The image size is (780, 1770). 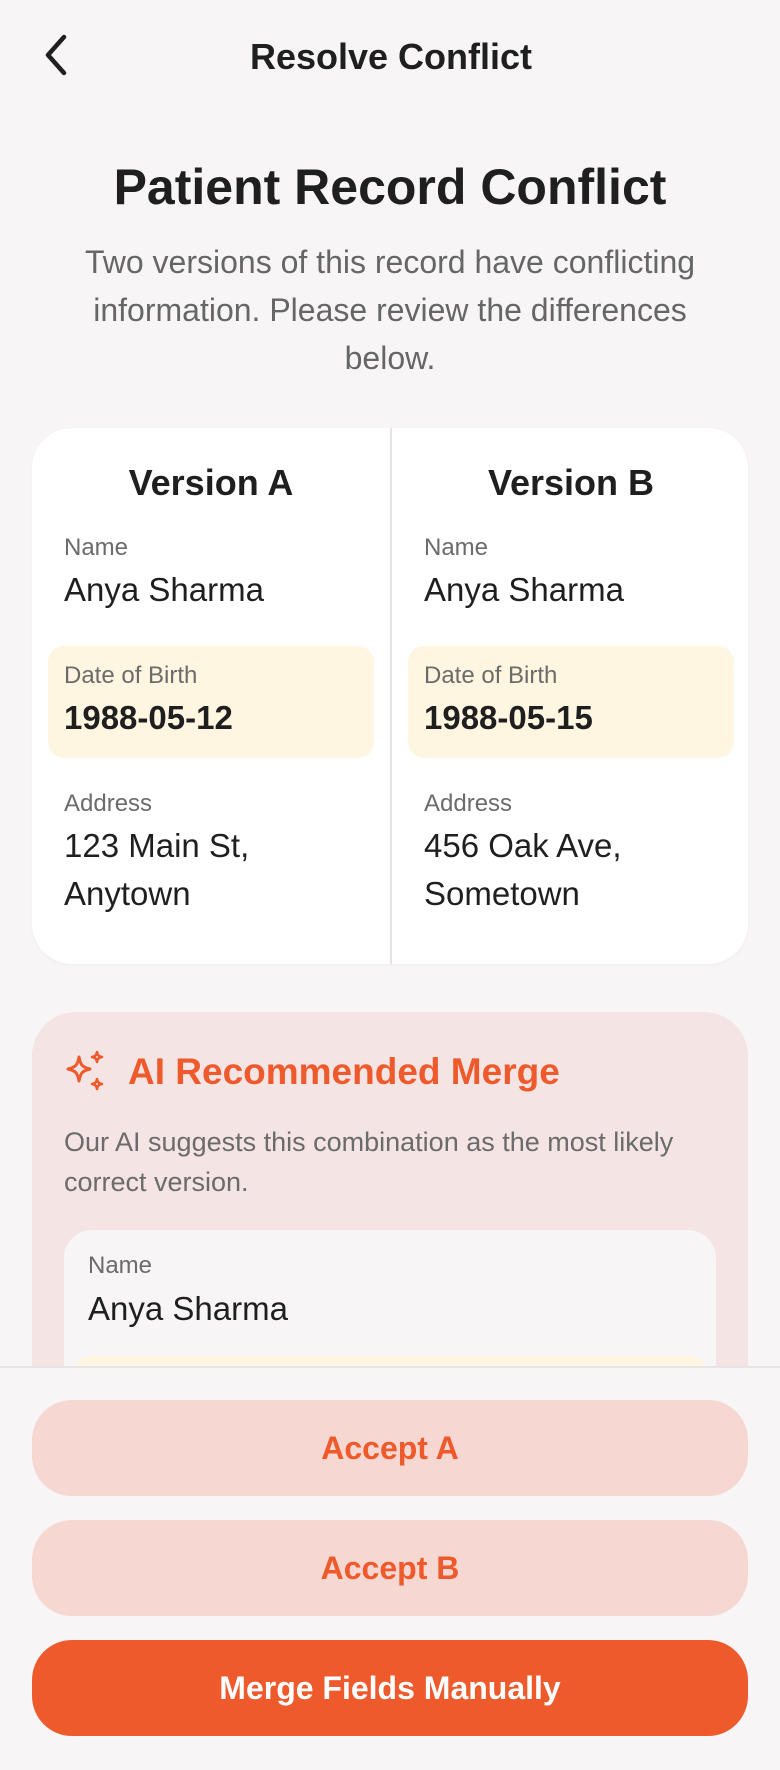 I want to click on accept-b-button: Accept B, so click(x=390, y=1568).